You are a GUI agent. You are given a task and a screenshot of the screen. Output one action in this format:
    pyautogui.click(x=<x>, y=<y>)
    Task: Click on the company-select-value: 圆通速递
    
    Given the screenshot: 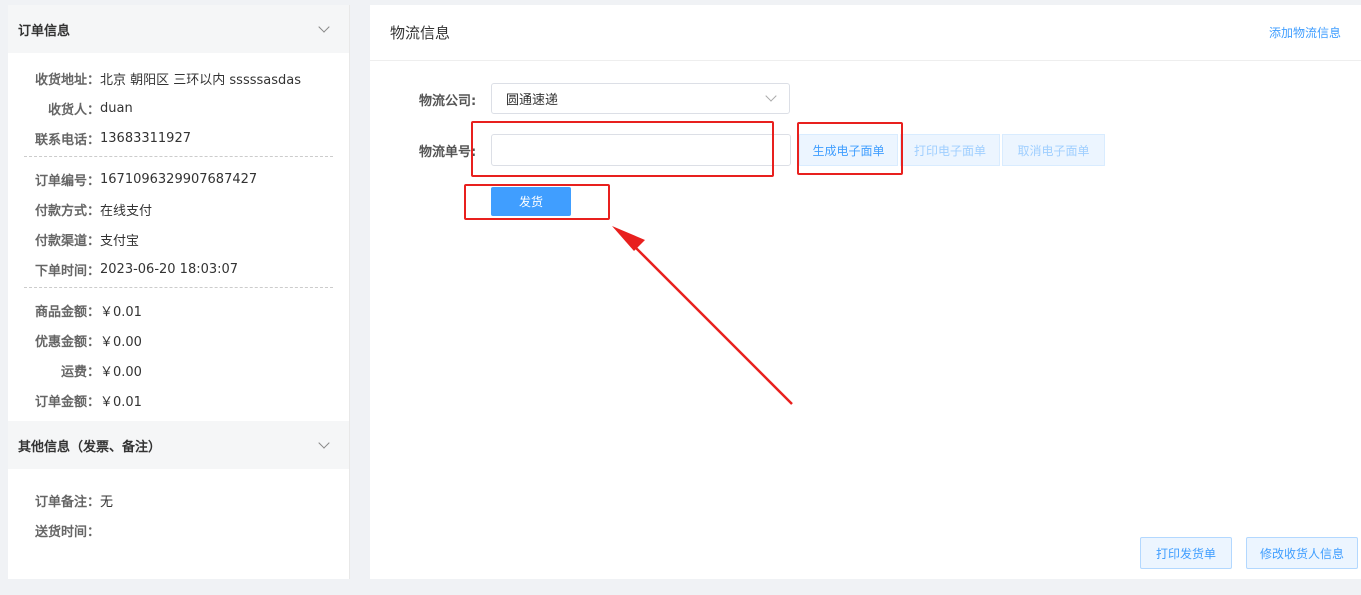 What is the action you would take?
    pyautogui.click(x=532, y=100)
    